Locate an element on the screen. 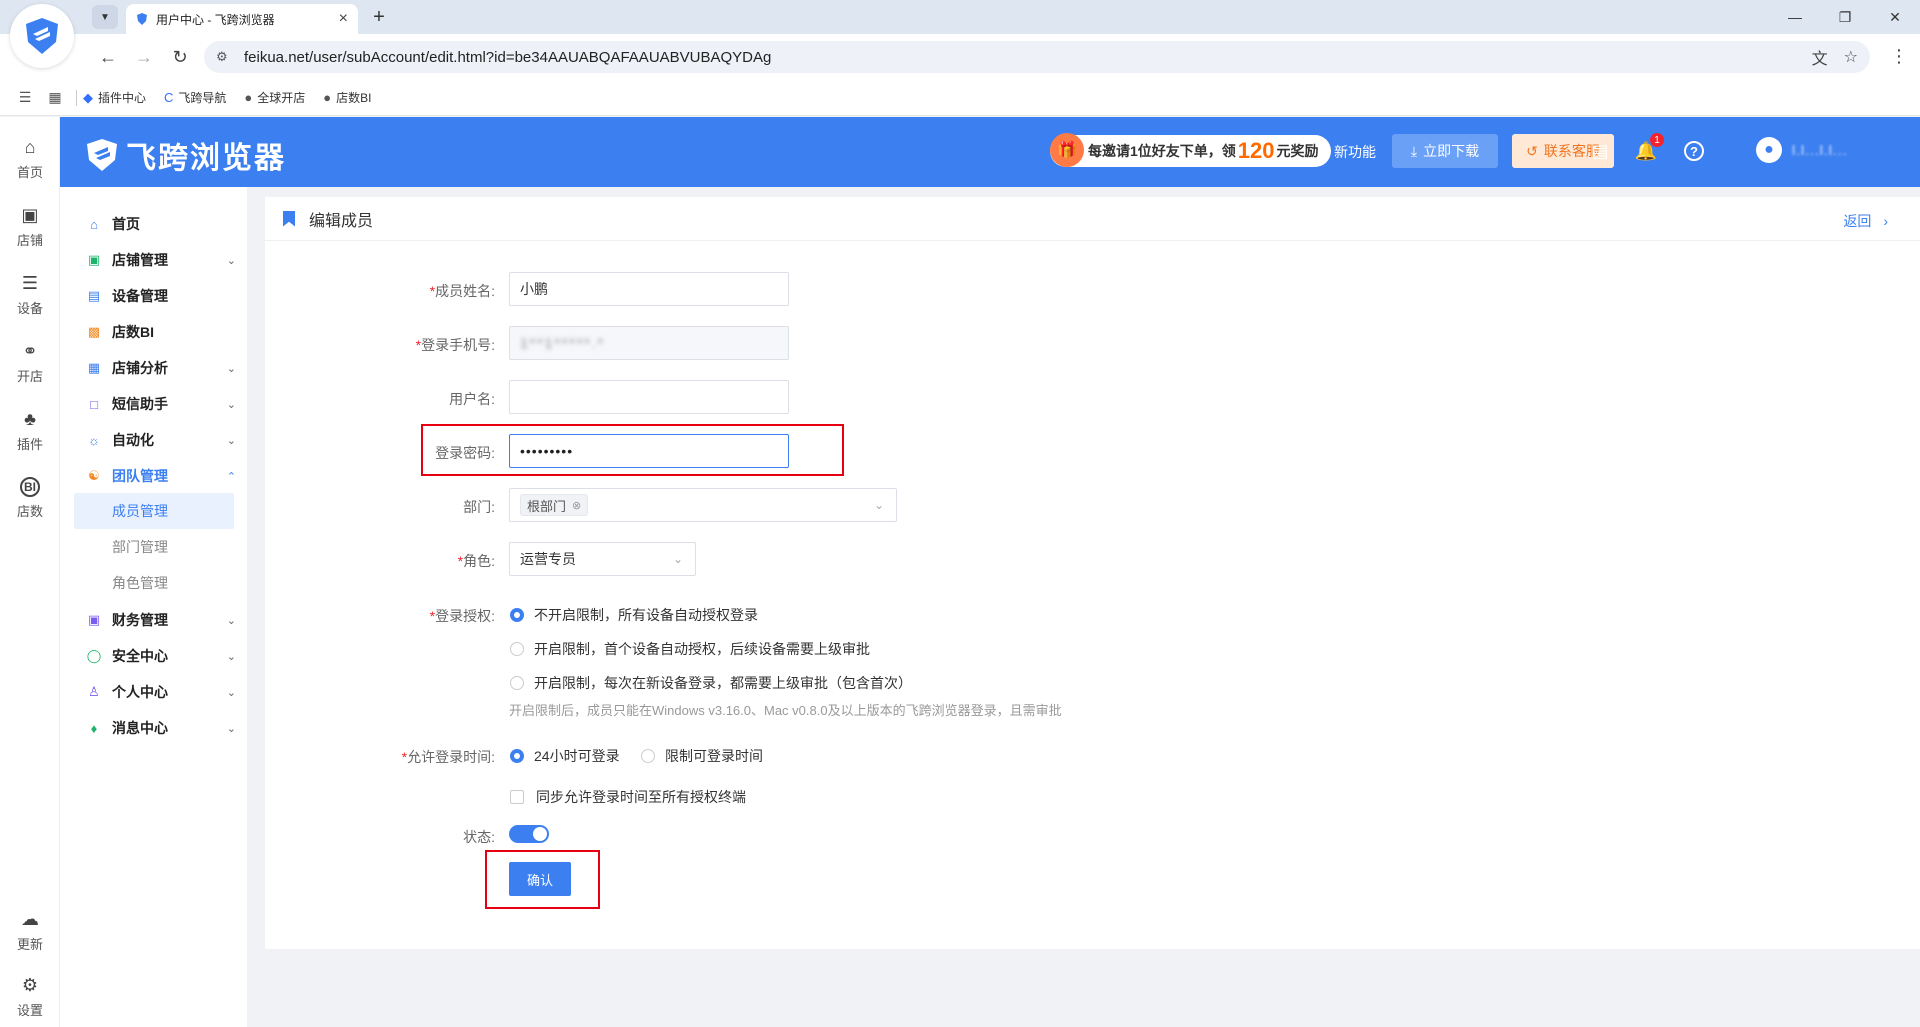 This screenshot has width=1920, height=1027. bookmark-plugin-center: ◆ 插件中心 is located at coordinates (114, 97).